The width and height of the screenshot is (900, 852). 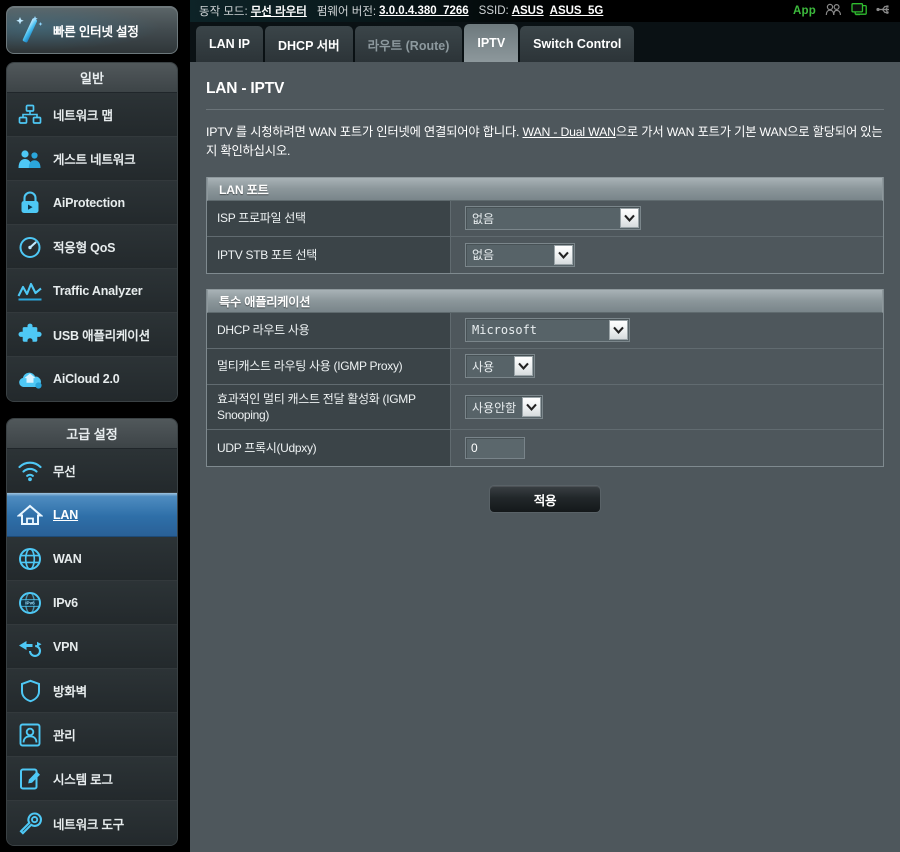 What do you see at coordinates (505, 330) in the screenshot?
I see `dhcp-route-select-value: Microsoft` at bounding box center [505, 330].